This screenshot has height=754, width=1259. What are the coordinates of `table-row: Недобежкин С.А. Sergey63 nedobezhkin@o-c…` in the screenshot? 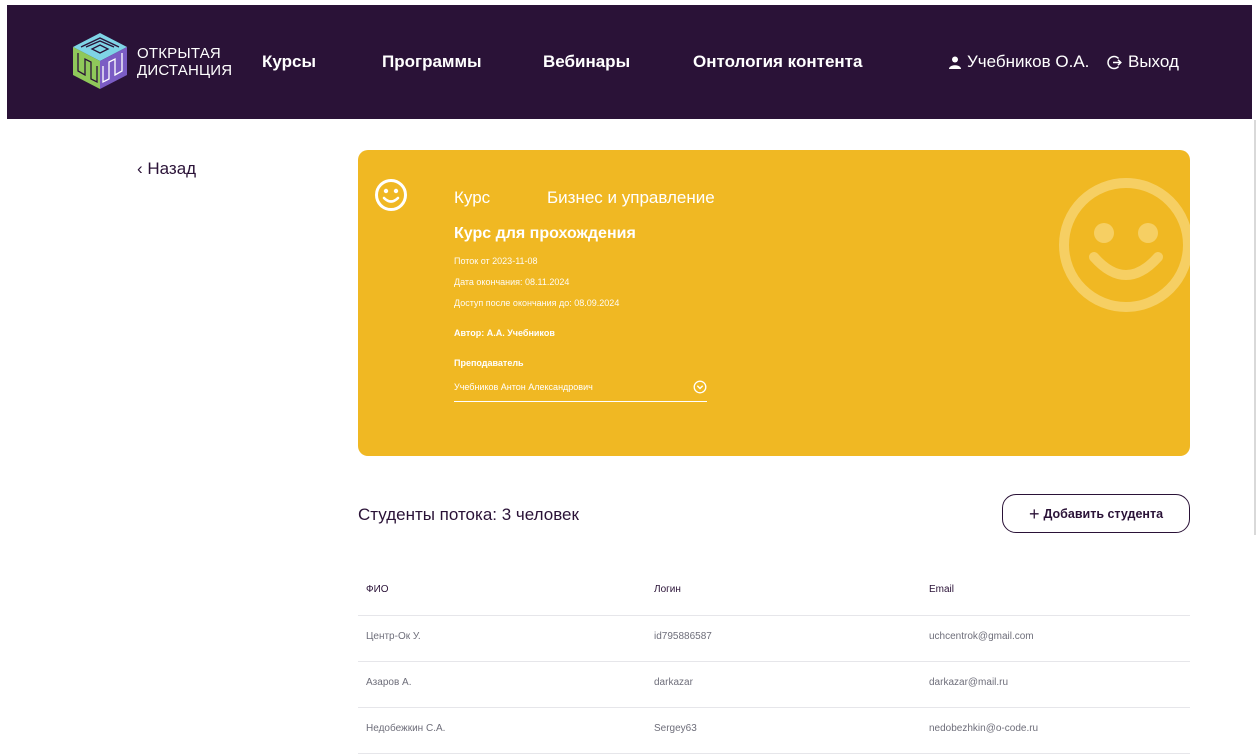 It's located at (774, 731).